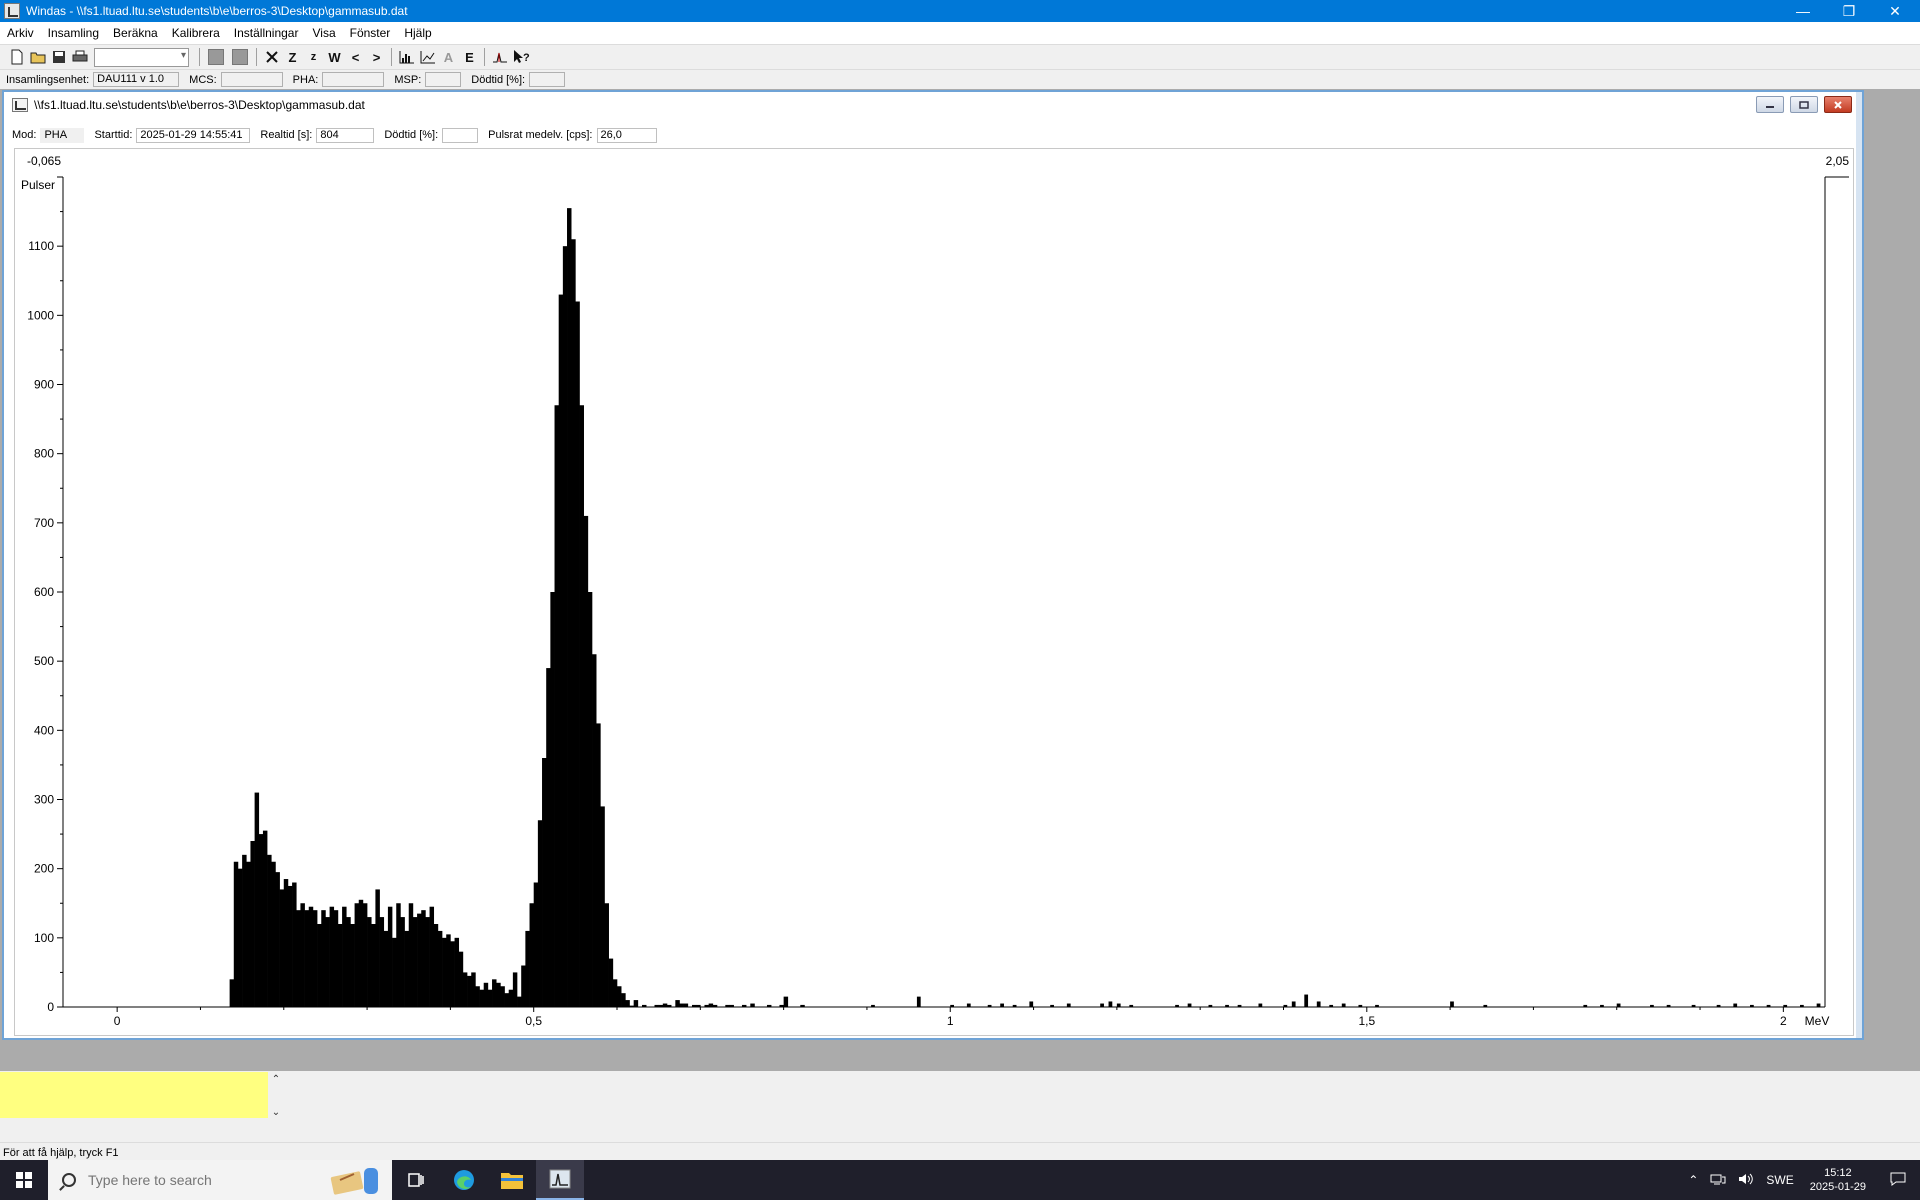 The image size is (1920, 1200). I want to click on new-file-icon, so click(16, 57).